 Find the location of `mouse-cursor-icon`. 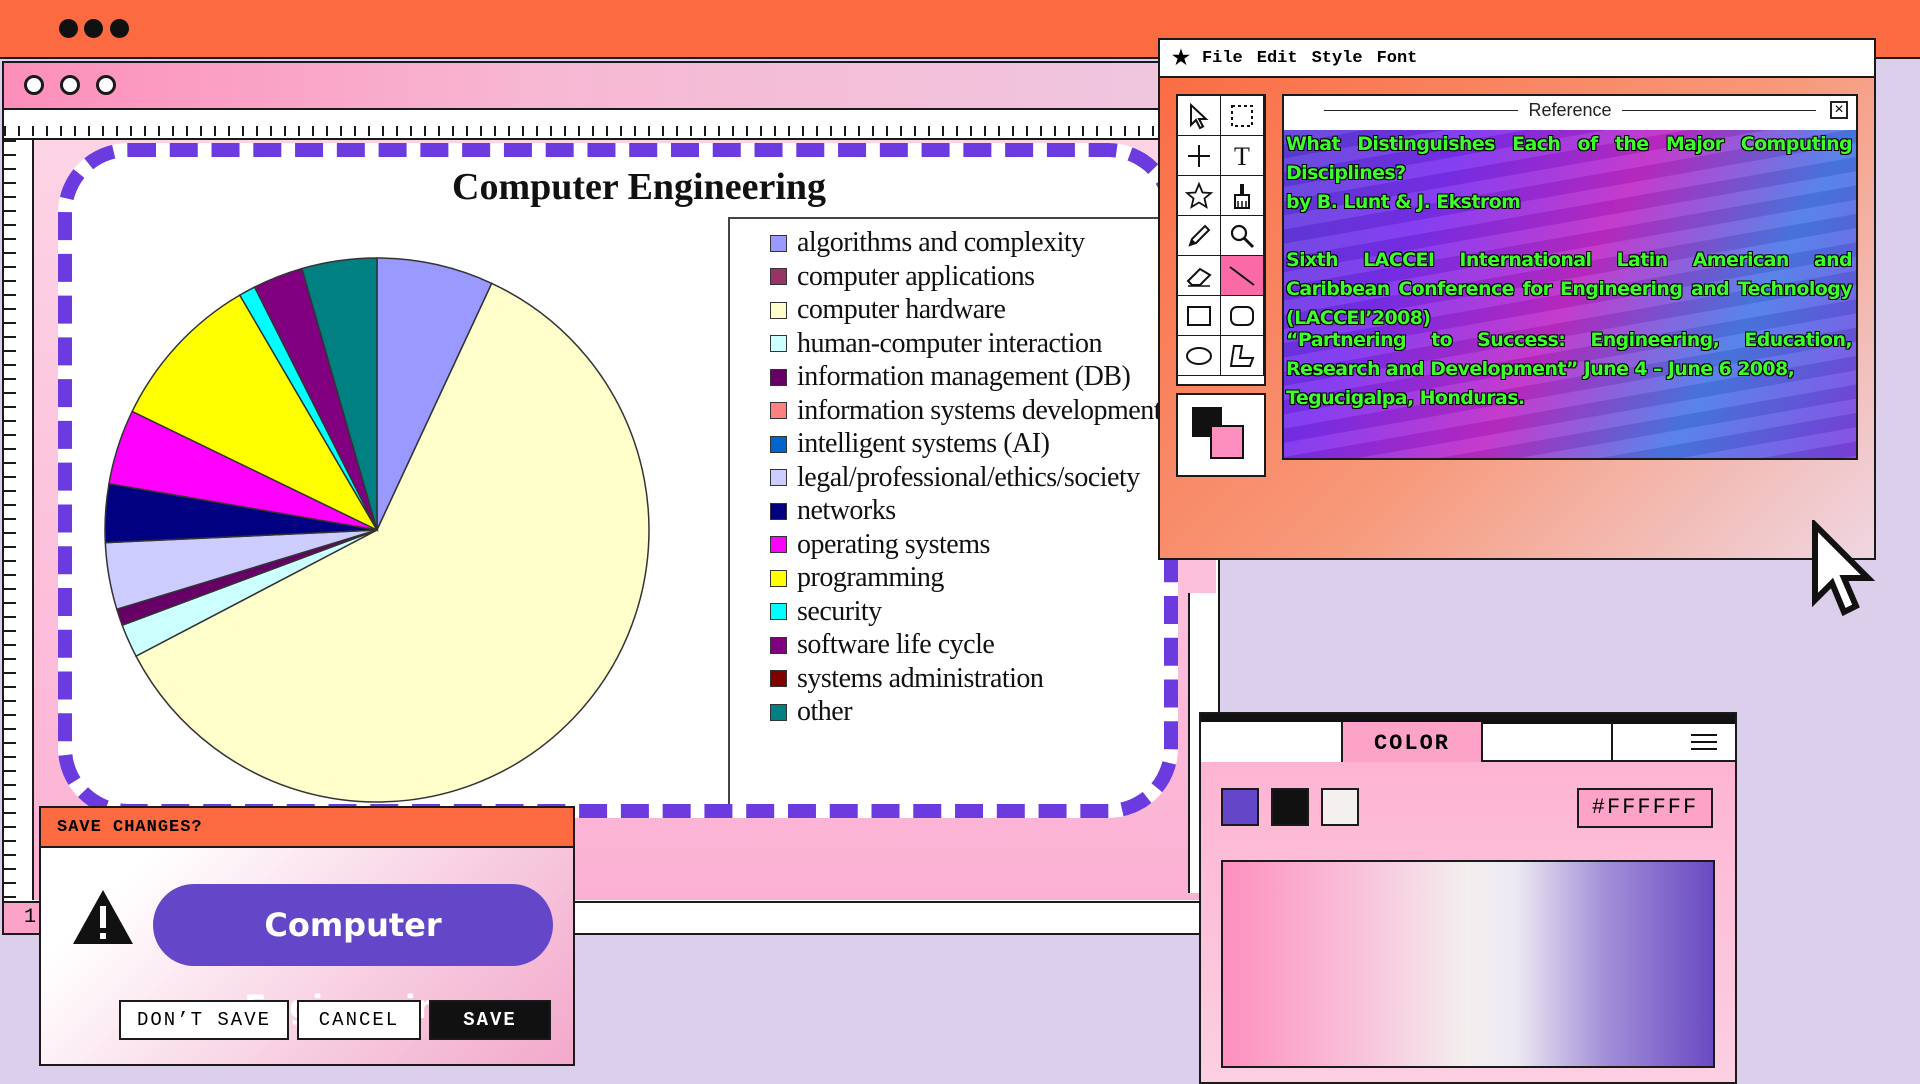

mouse-cursor-icon is located at coordinates (1844, 568).